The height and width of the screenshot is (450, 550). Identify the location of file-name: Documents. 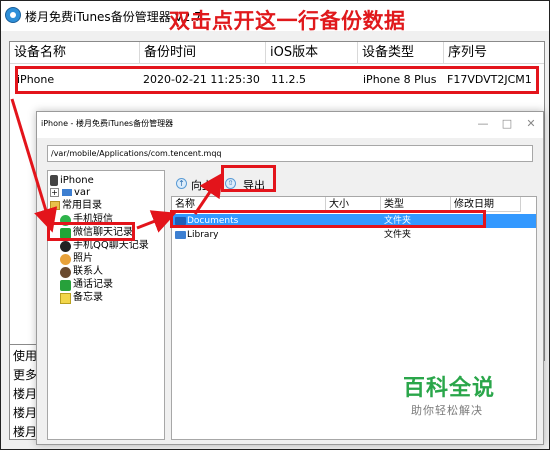
(213, 221).